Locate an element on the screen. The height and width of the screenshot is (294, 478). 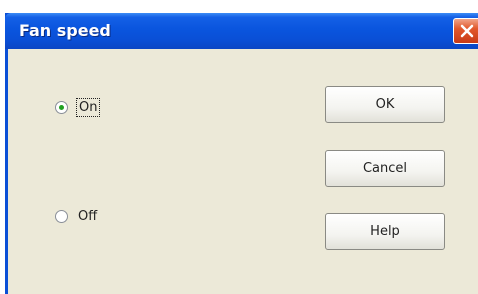
help-button: Help is located at coordinates (385, 231).